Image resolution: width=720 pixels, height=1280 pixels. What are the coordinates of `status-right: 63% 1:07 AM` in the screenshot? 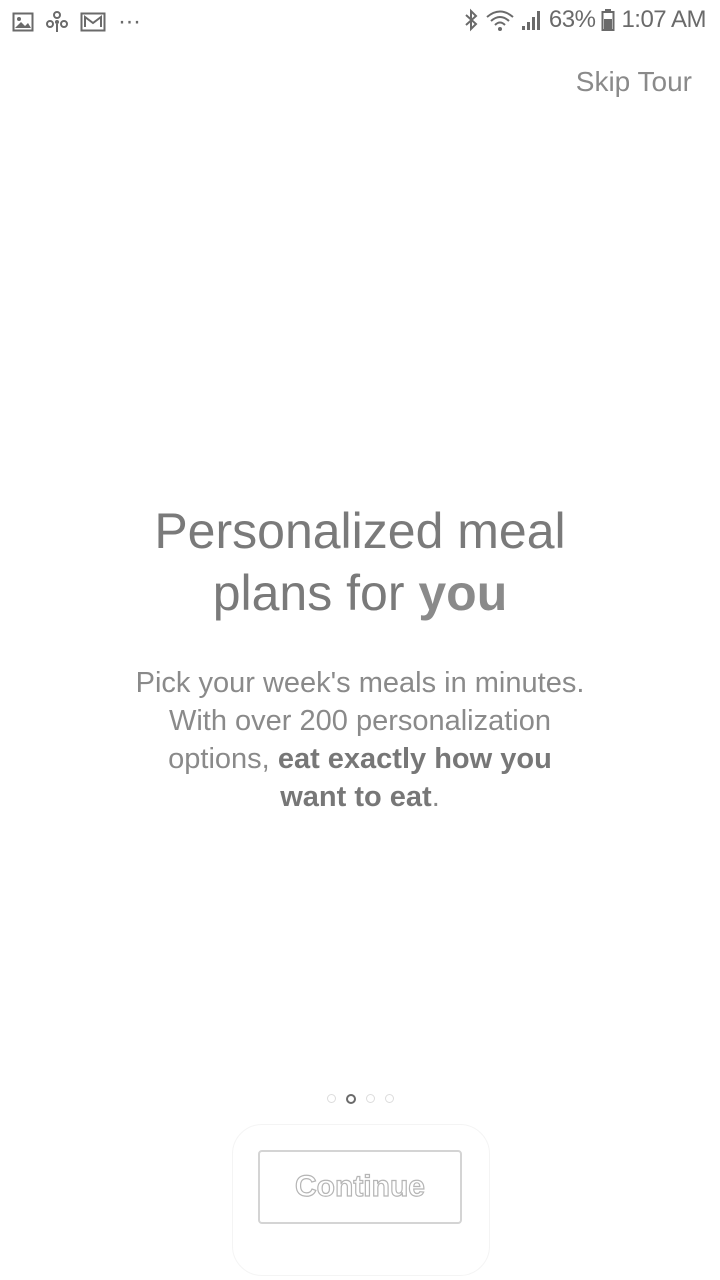 It's located at (584, 20).